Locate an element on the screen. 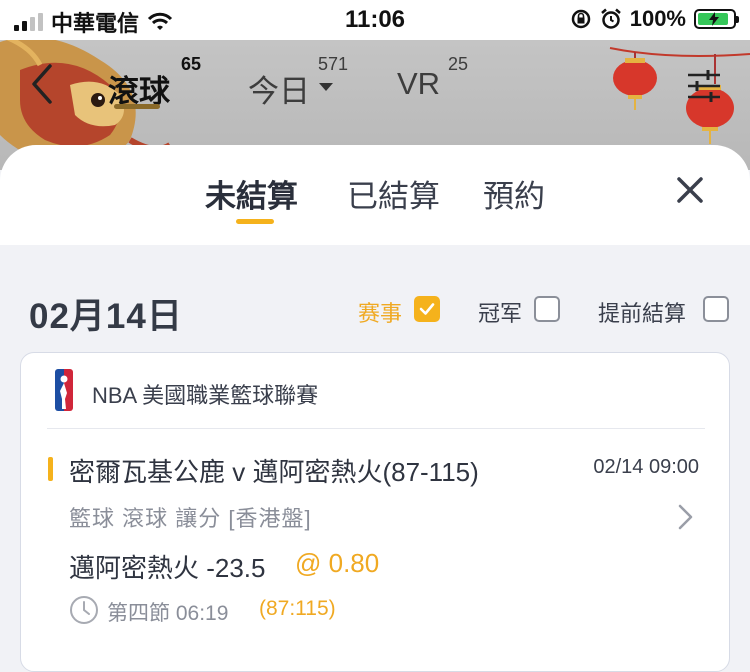 This screenshot has height=672, width=750. dropdown-caret-icon is located at coordinates (326, 87).